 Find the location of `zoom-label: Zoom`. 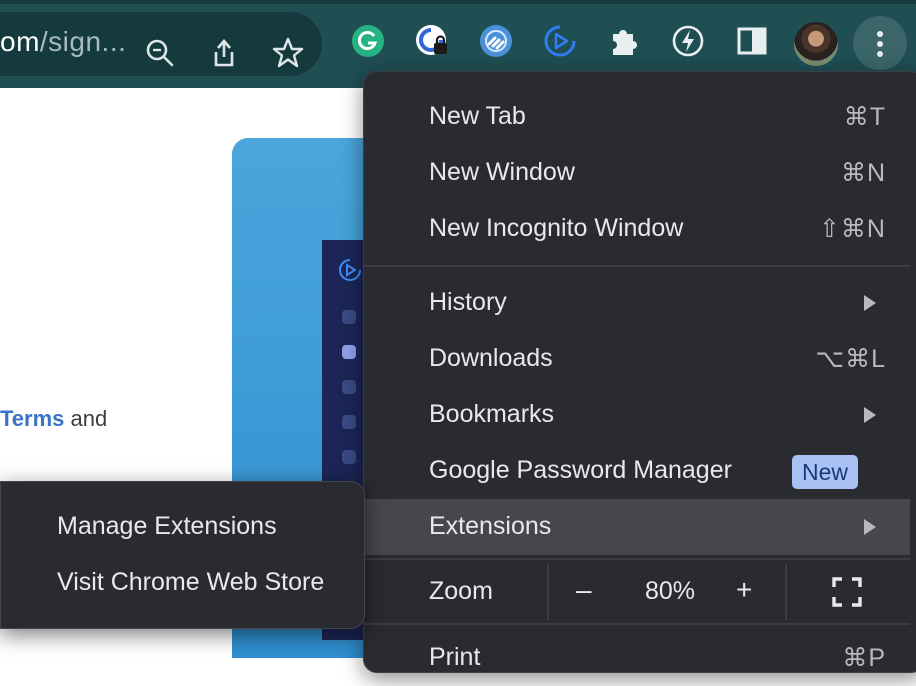

zoom-label: Zoom is located at coordinates (461, 591).